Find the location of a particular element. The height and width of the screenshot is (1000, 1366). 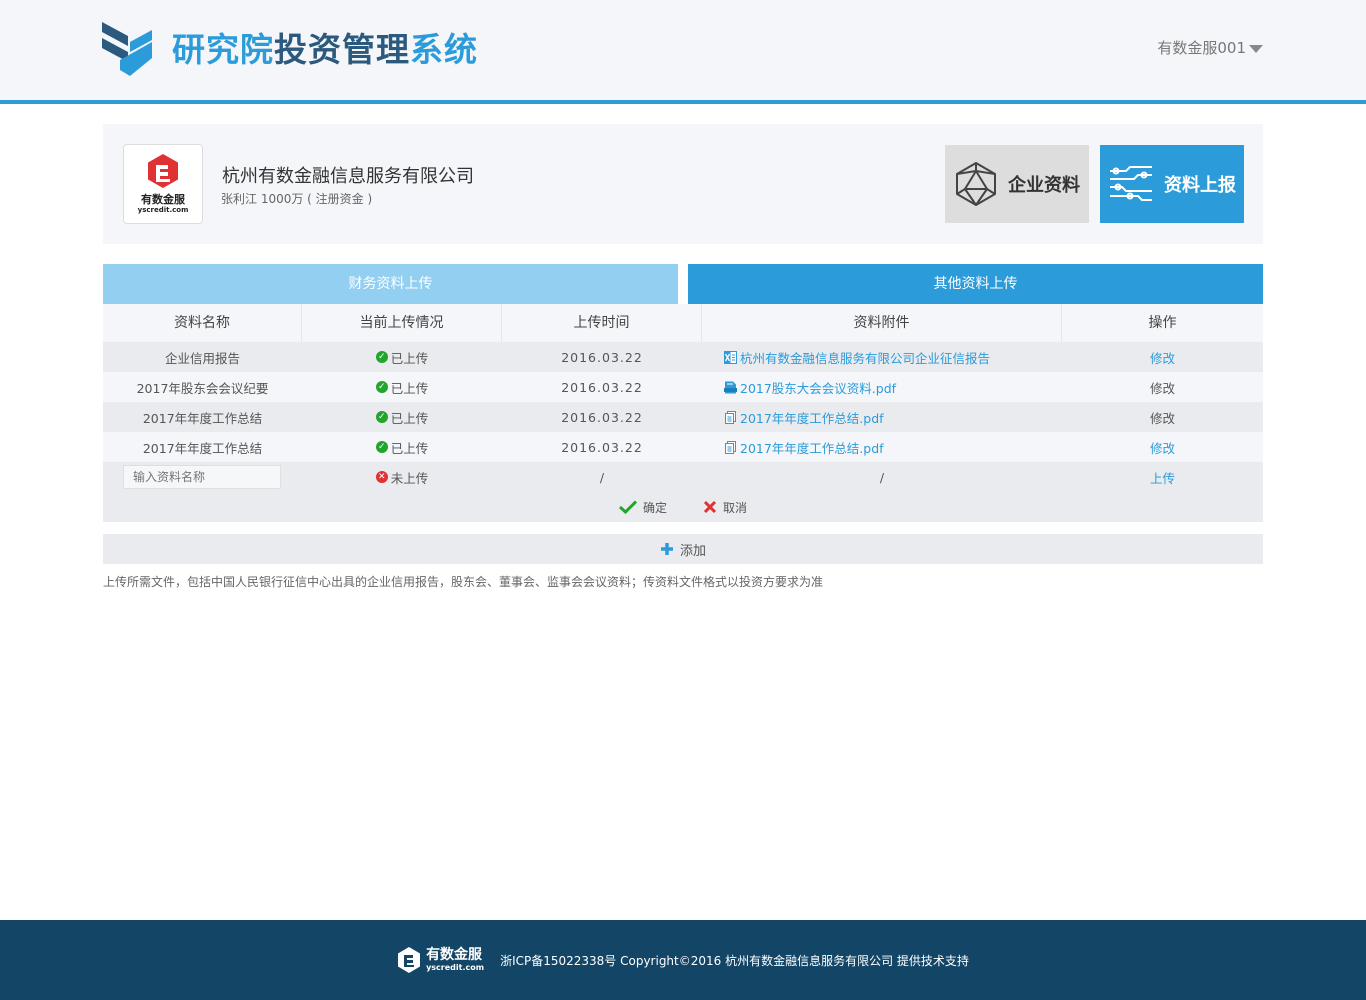

pdf-file-icon is located at coordinates (730, 387).